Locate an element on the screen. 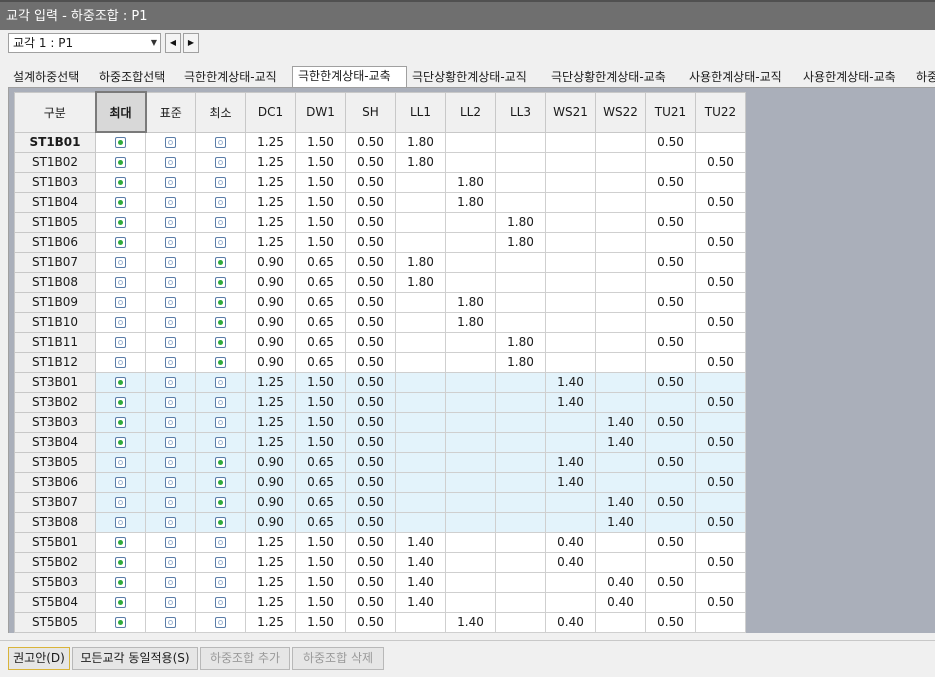 The image size is (935, 677). table-row: ST1B06 1.25 1.50 0.50 1.80 0.50 is located at coordinates (380, 242).